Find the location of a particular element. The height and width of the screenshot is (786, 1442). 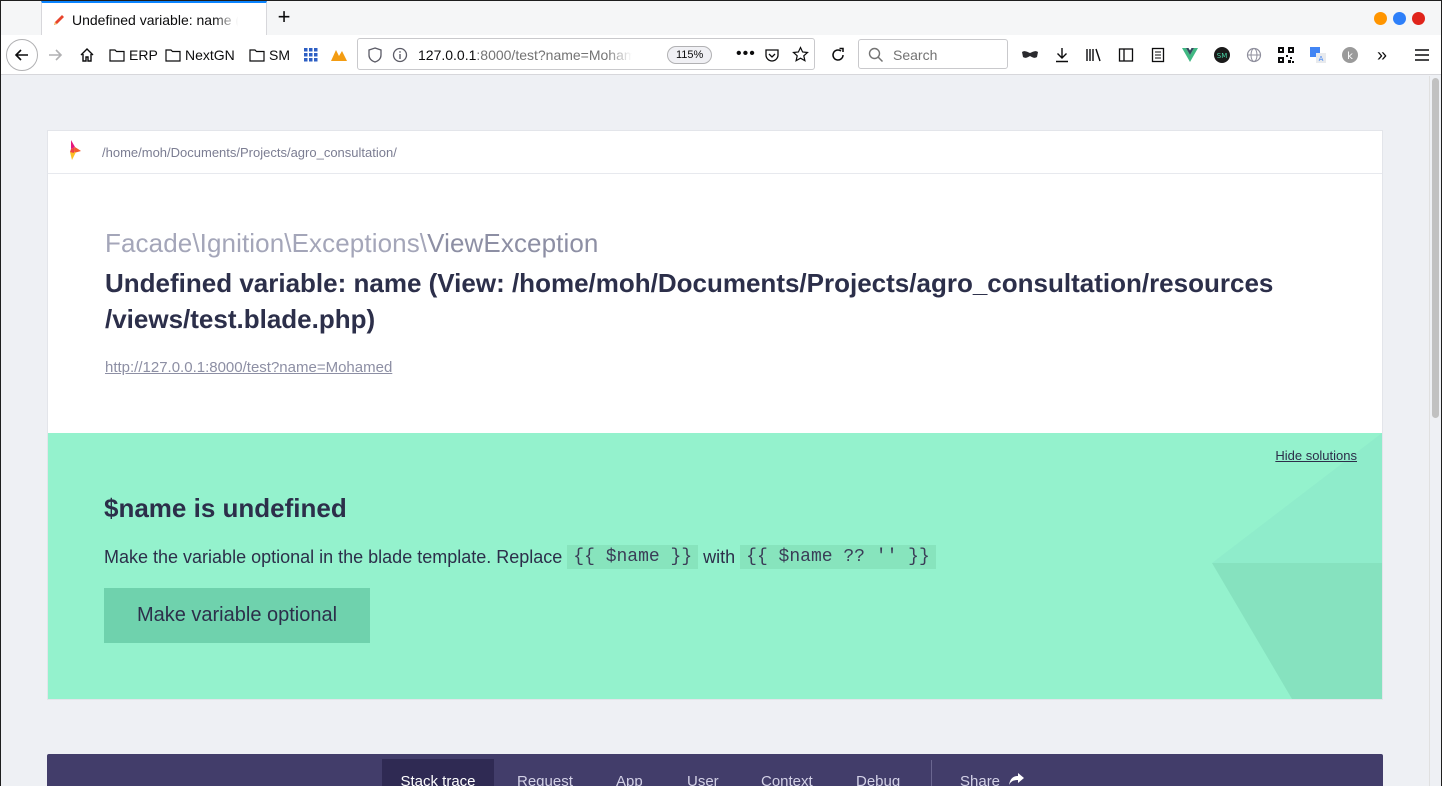

svg-text: A is located at coordinates (1321, 59).